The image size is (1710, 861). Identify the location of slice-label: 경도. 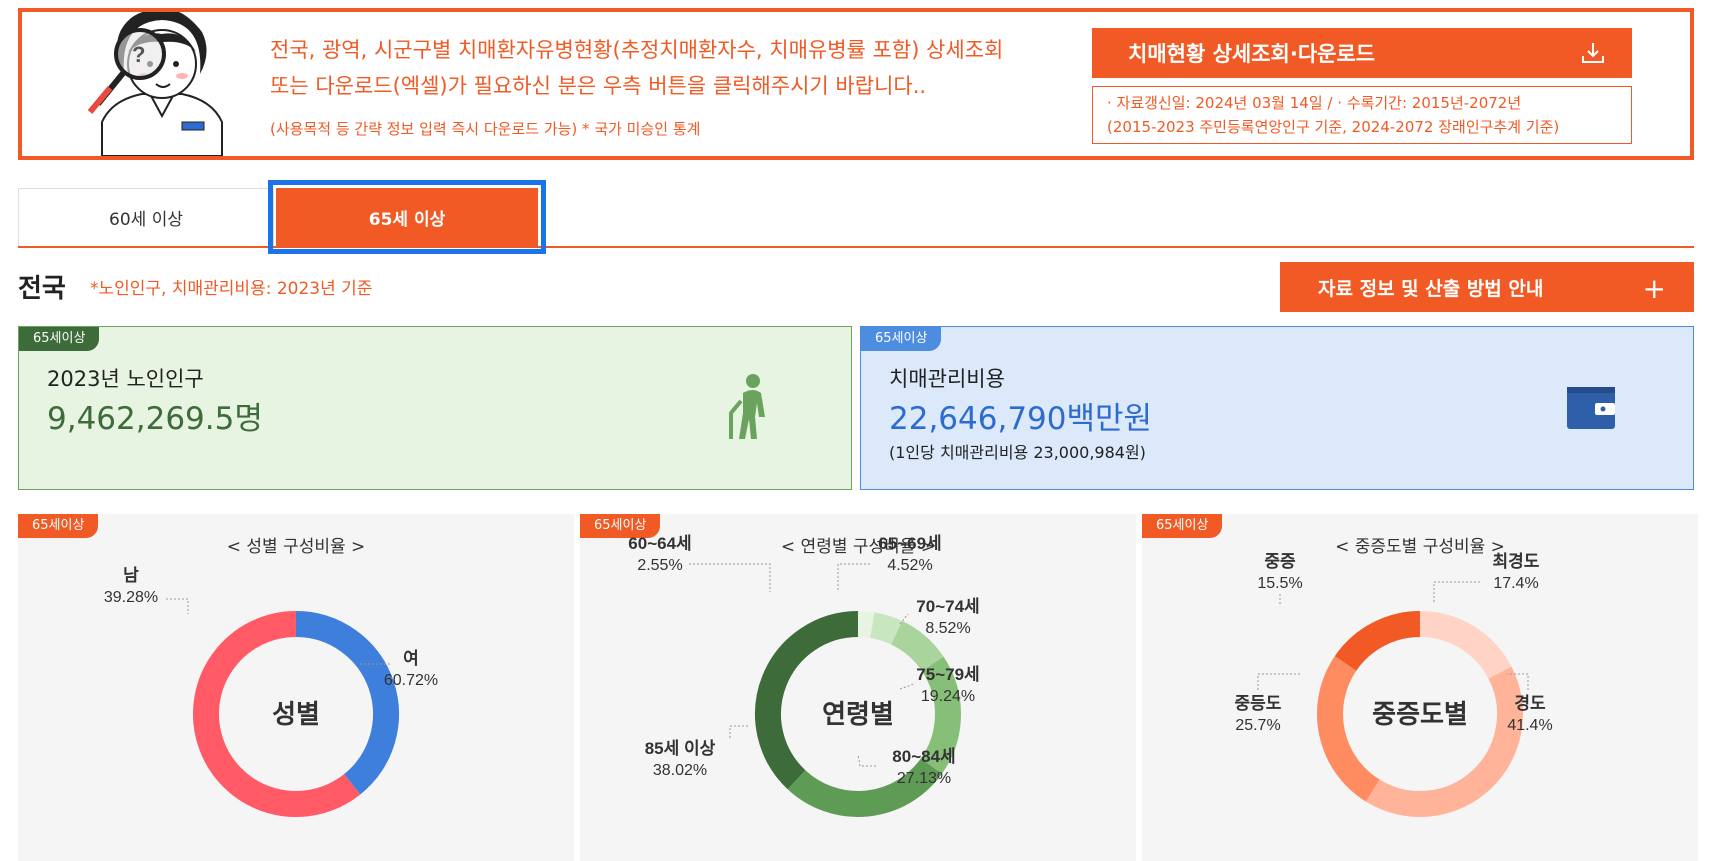
(1530, 703).